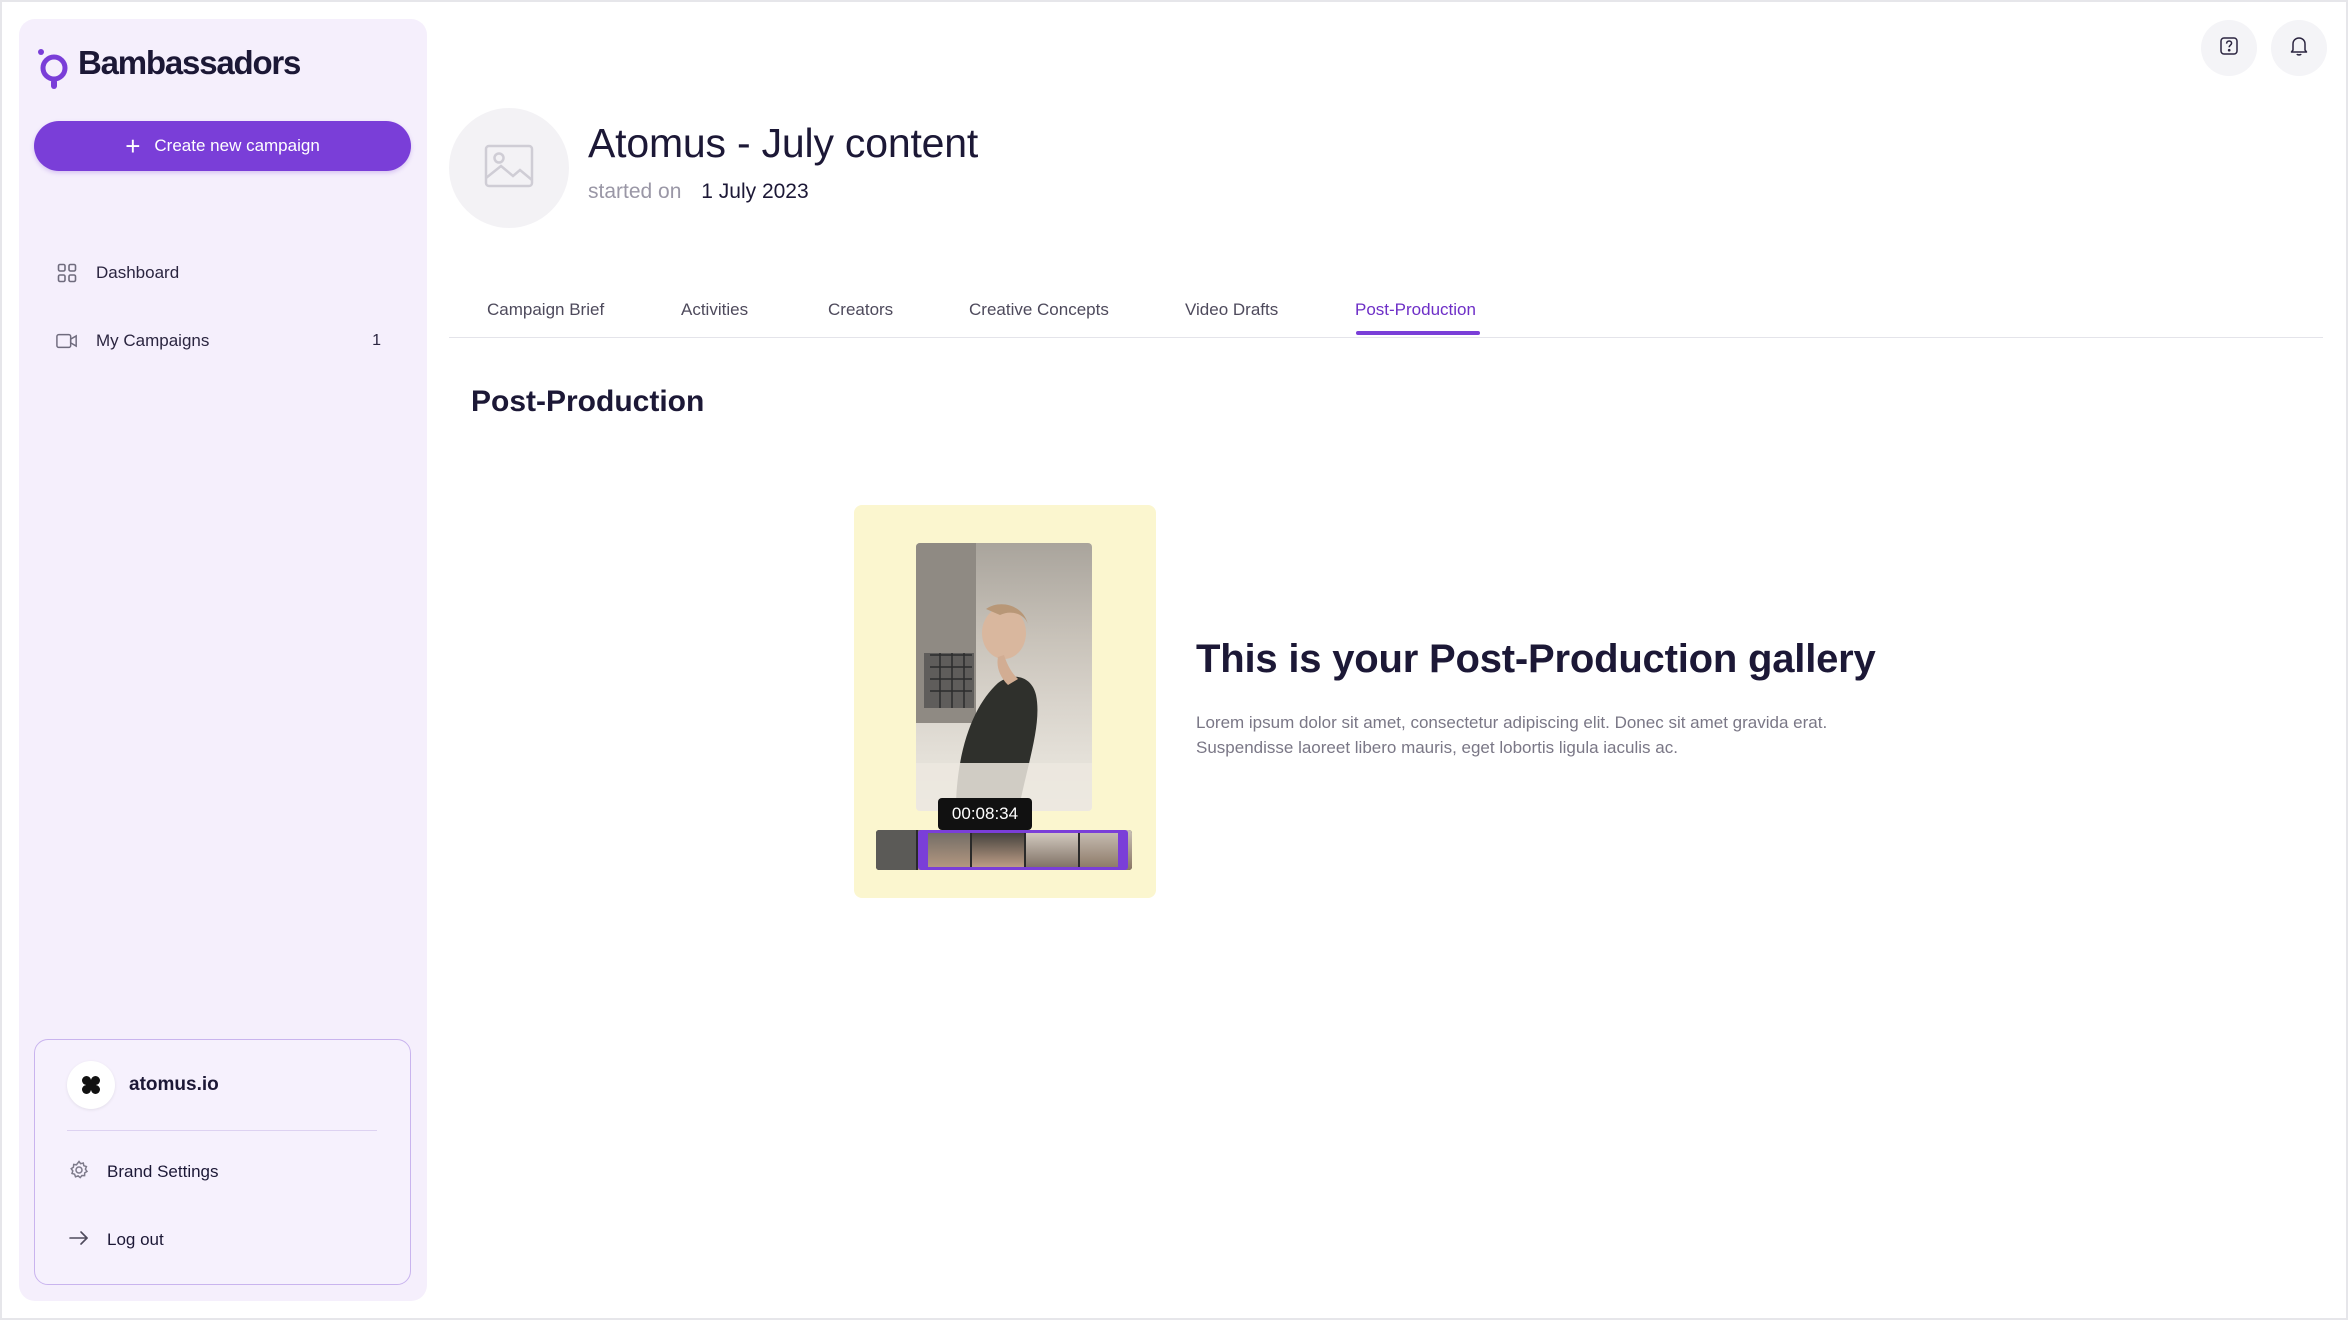  What do you see at coordinates (588, 401) in the screenshot?
I see `section-title: Post-Production` at bounding box center [588, 401].